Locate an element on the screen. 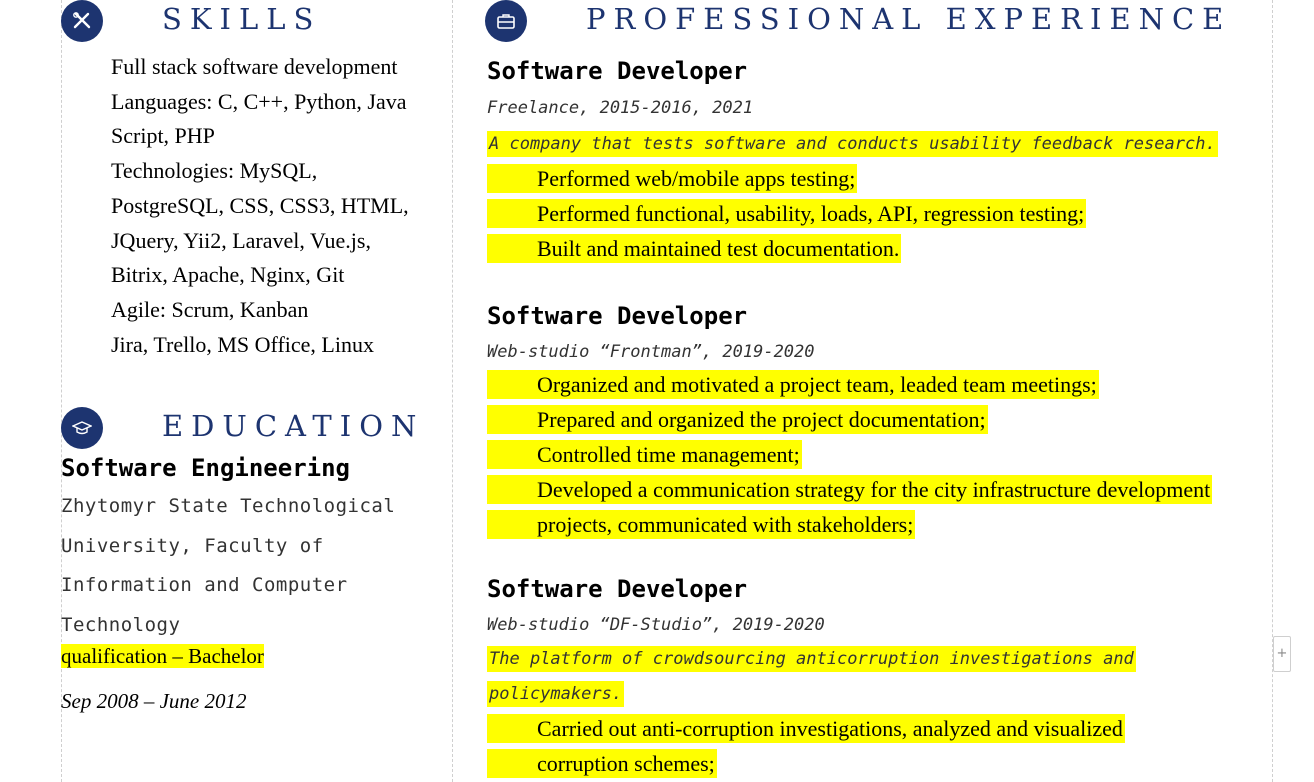  tools-icon is located at coordinates (82, 21).